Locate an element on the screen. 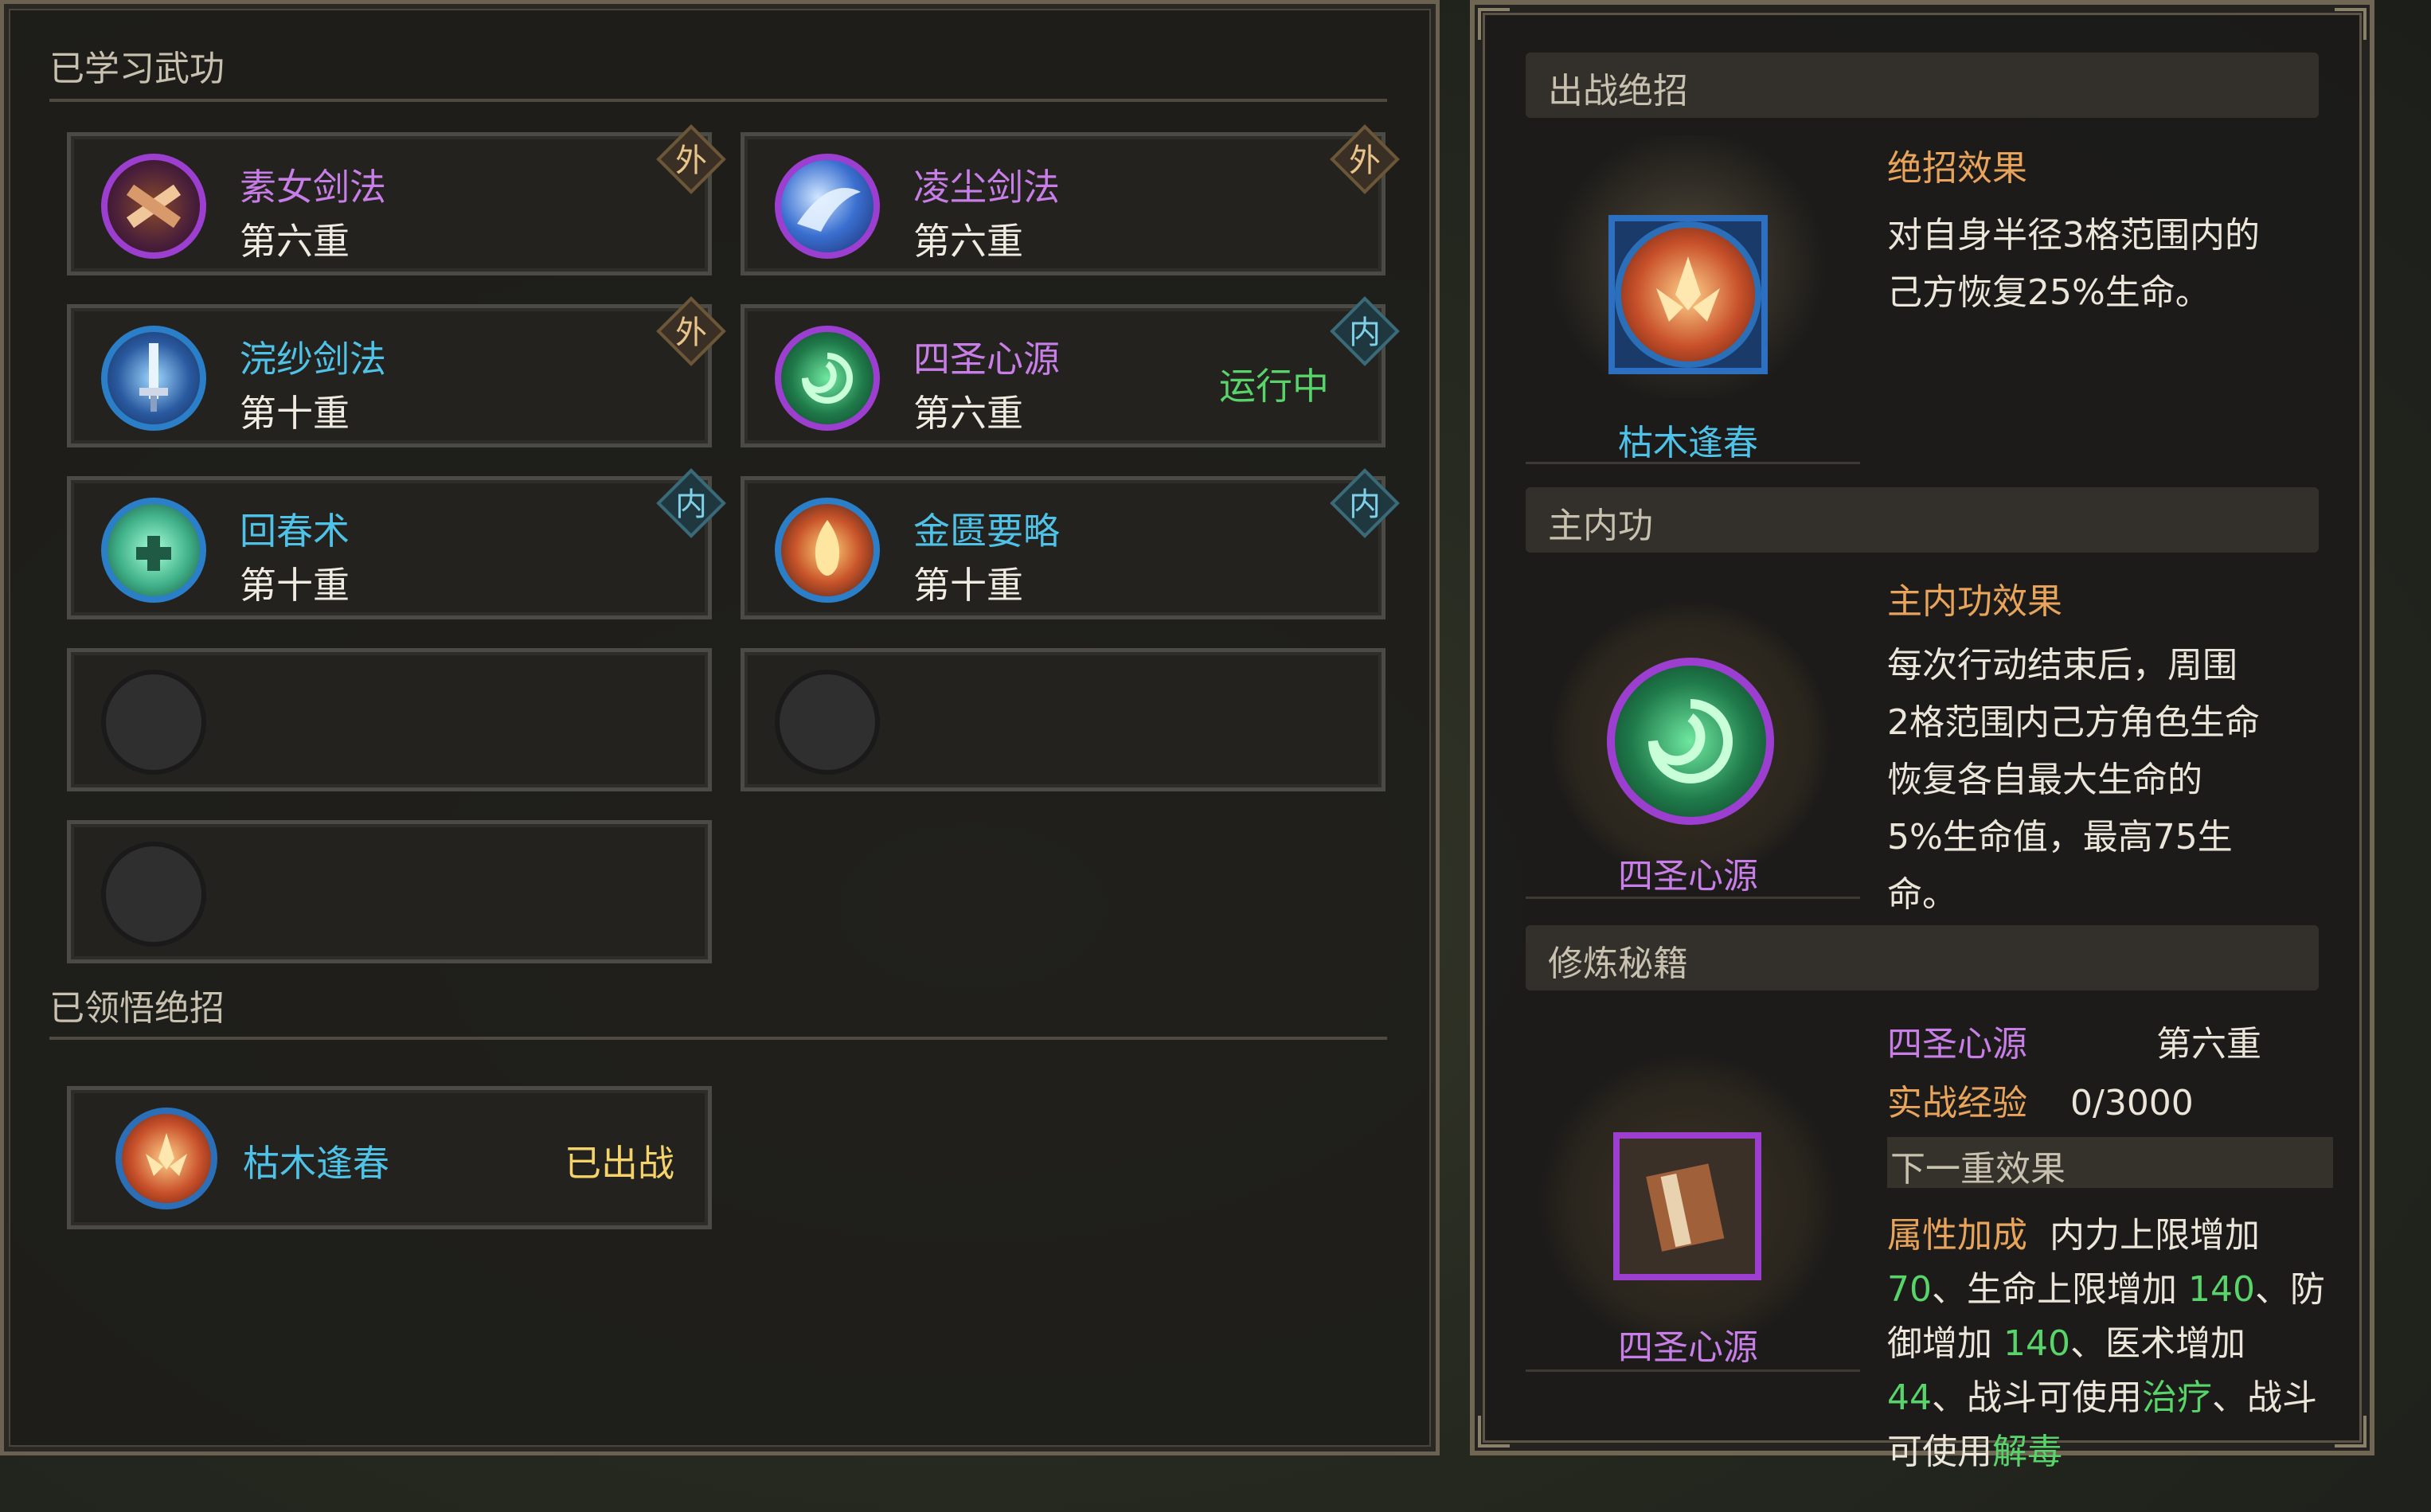 The height and width of the screenshot is (1512, 2431). bonus-text: 御增加 is located at coordinates (1940, 1343).